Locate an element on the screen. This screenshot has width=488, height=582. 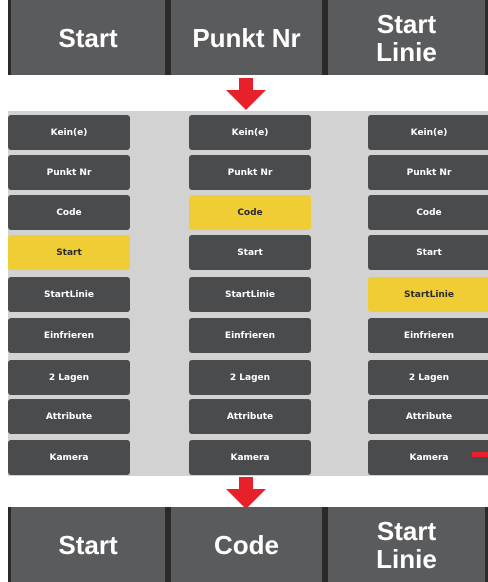
top-softkey-bar: Start Punkt Nr Start Linie is located at coordinates (248, 37).